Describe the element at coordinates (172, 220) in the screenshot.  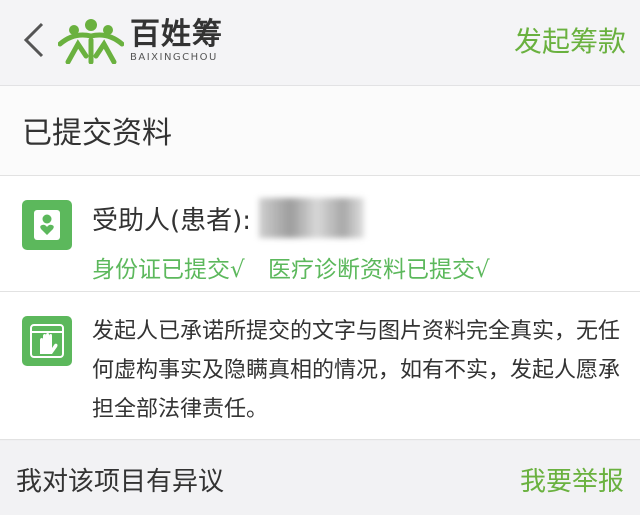
I see `recipient-label: 受助人(患者):` at that location.